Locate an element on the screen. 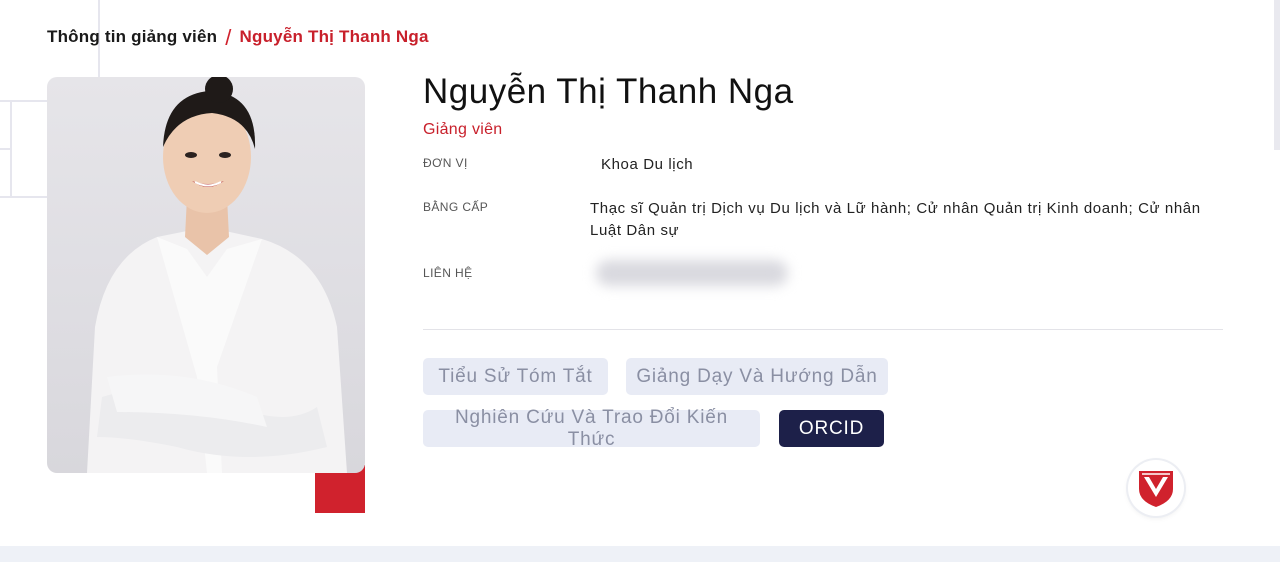 Image resolution: width=1280 pixels, height=562 pixels. tab-orcid: ORCID is located at coordinates (831, 428).